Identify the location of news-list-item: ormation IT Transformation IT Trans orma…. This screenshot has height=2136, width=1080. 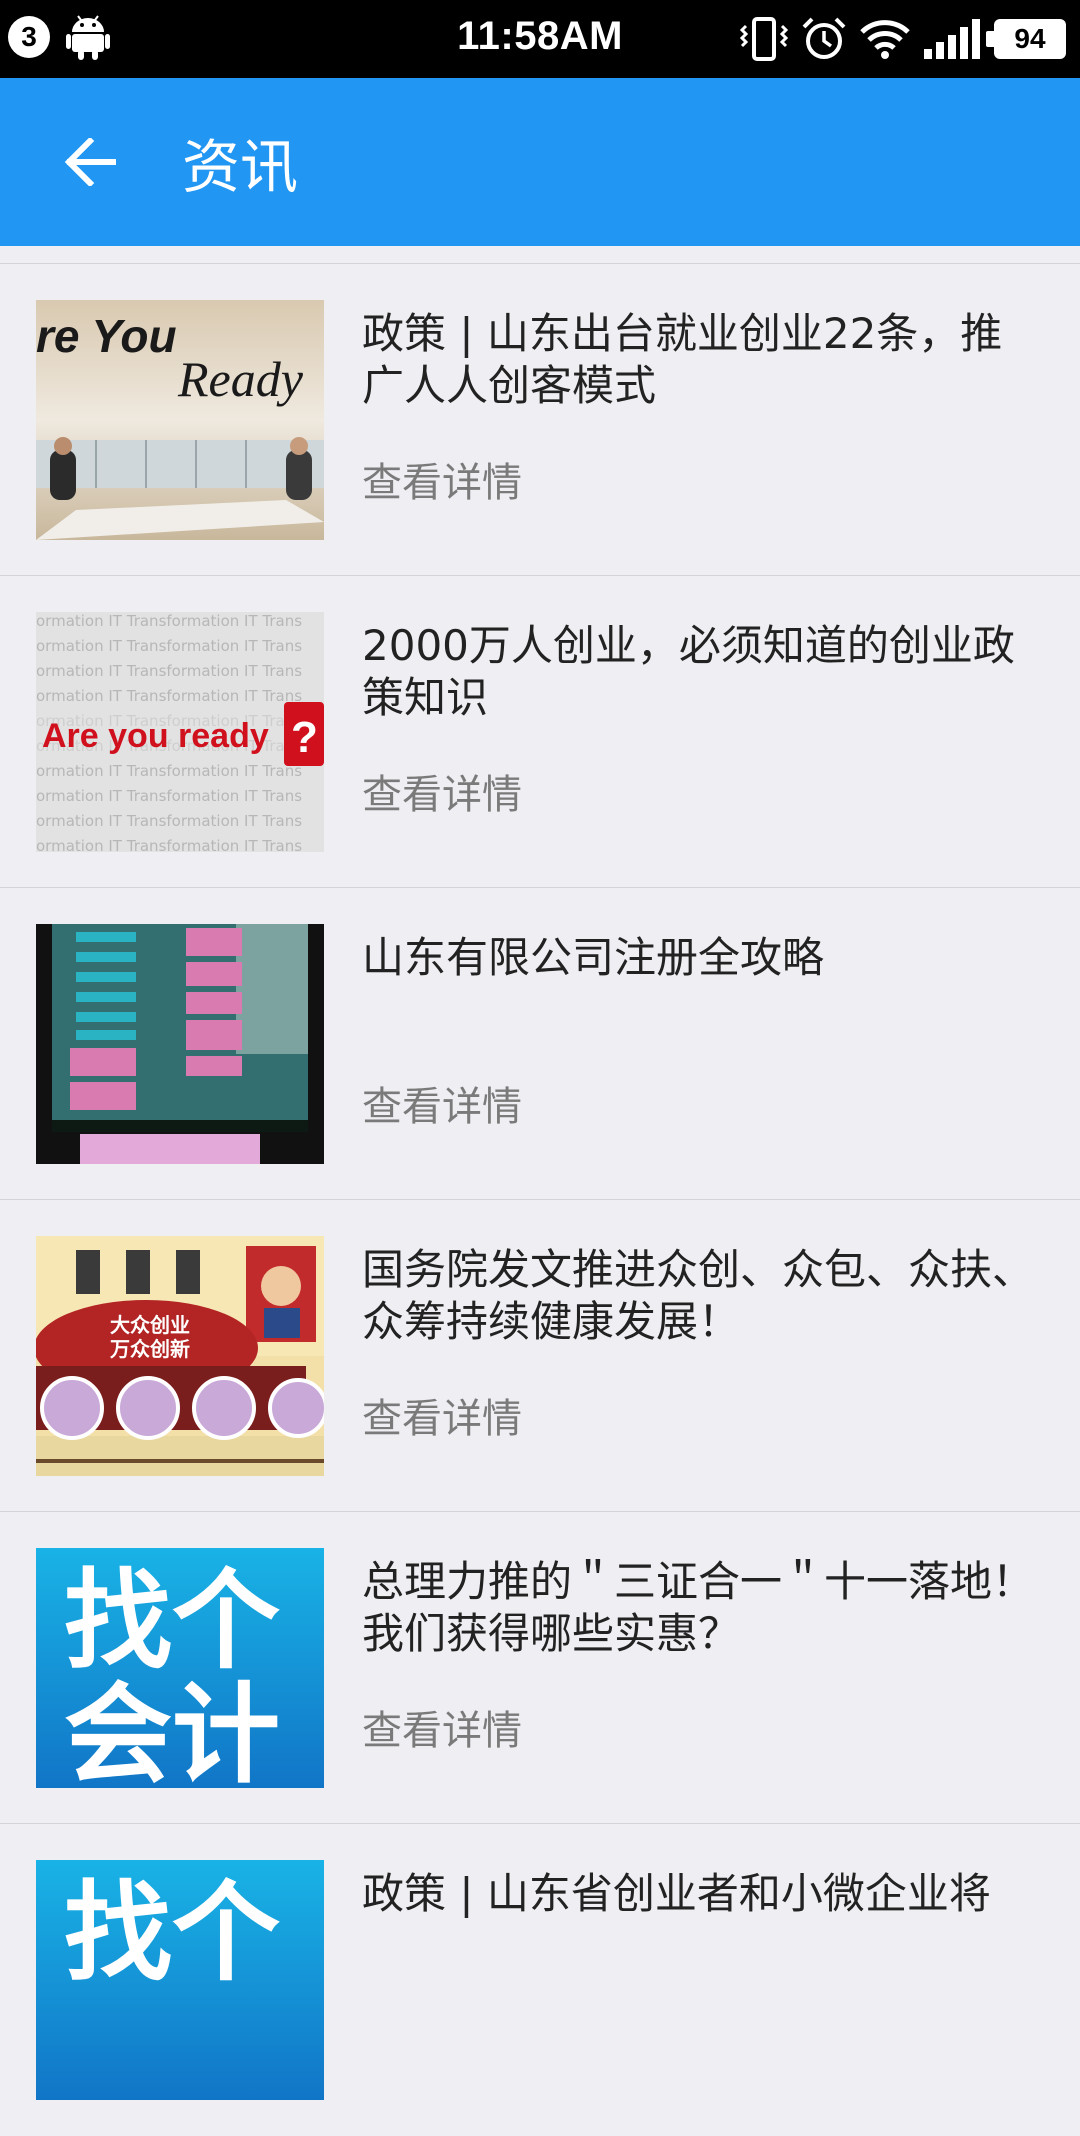
(540, 732).